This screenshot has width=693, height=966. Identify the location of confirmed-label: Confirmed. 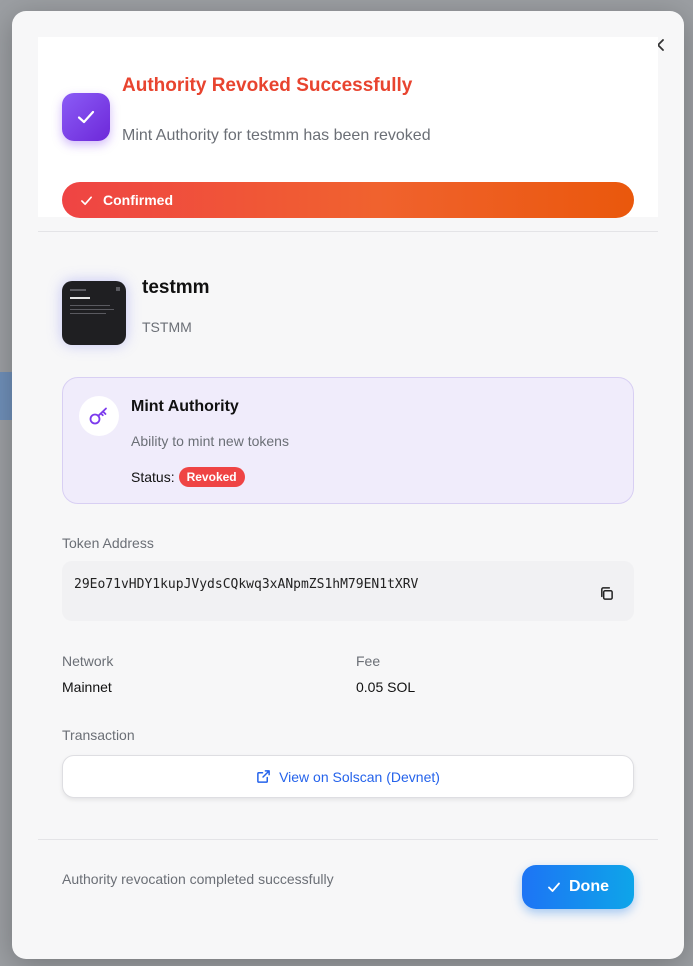
(138, 200).